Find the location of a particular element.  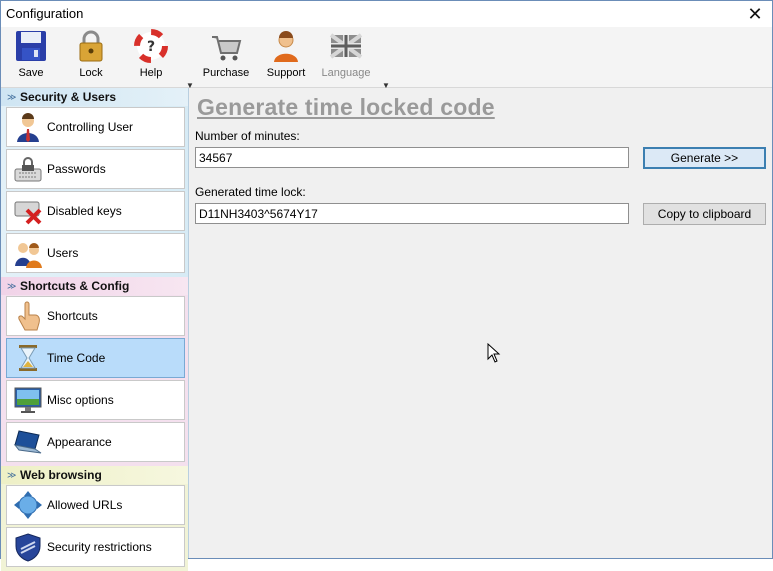

sidebar-item-misc-options: Misc options is located at coordinates (95, 400).